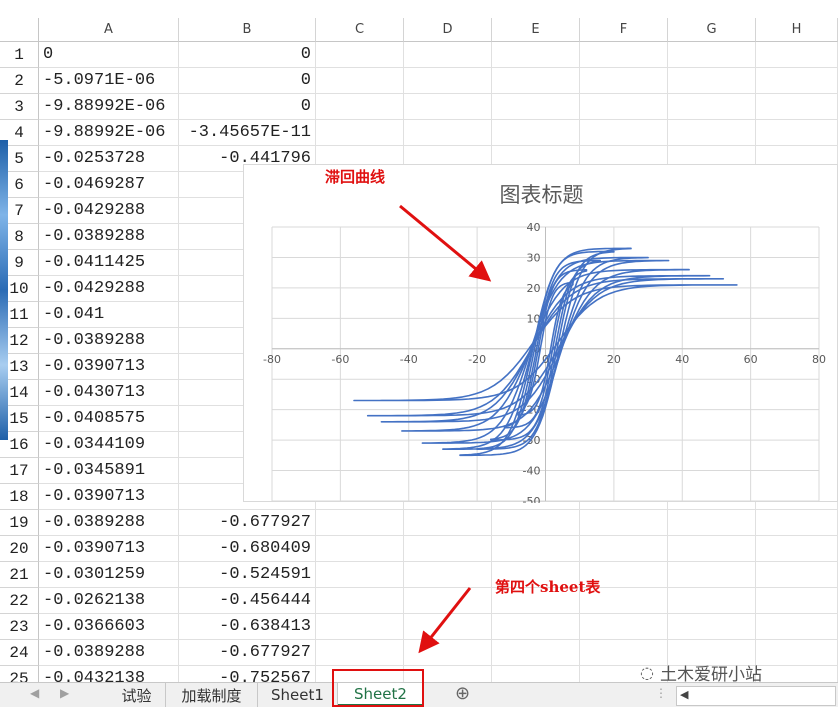  I want to click on cell-a: -5.0971E-06, so click(109, 81).